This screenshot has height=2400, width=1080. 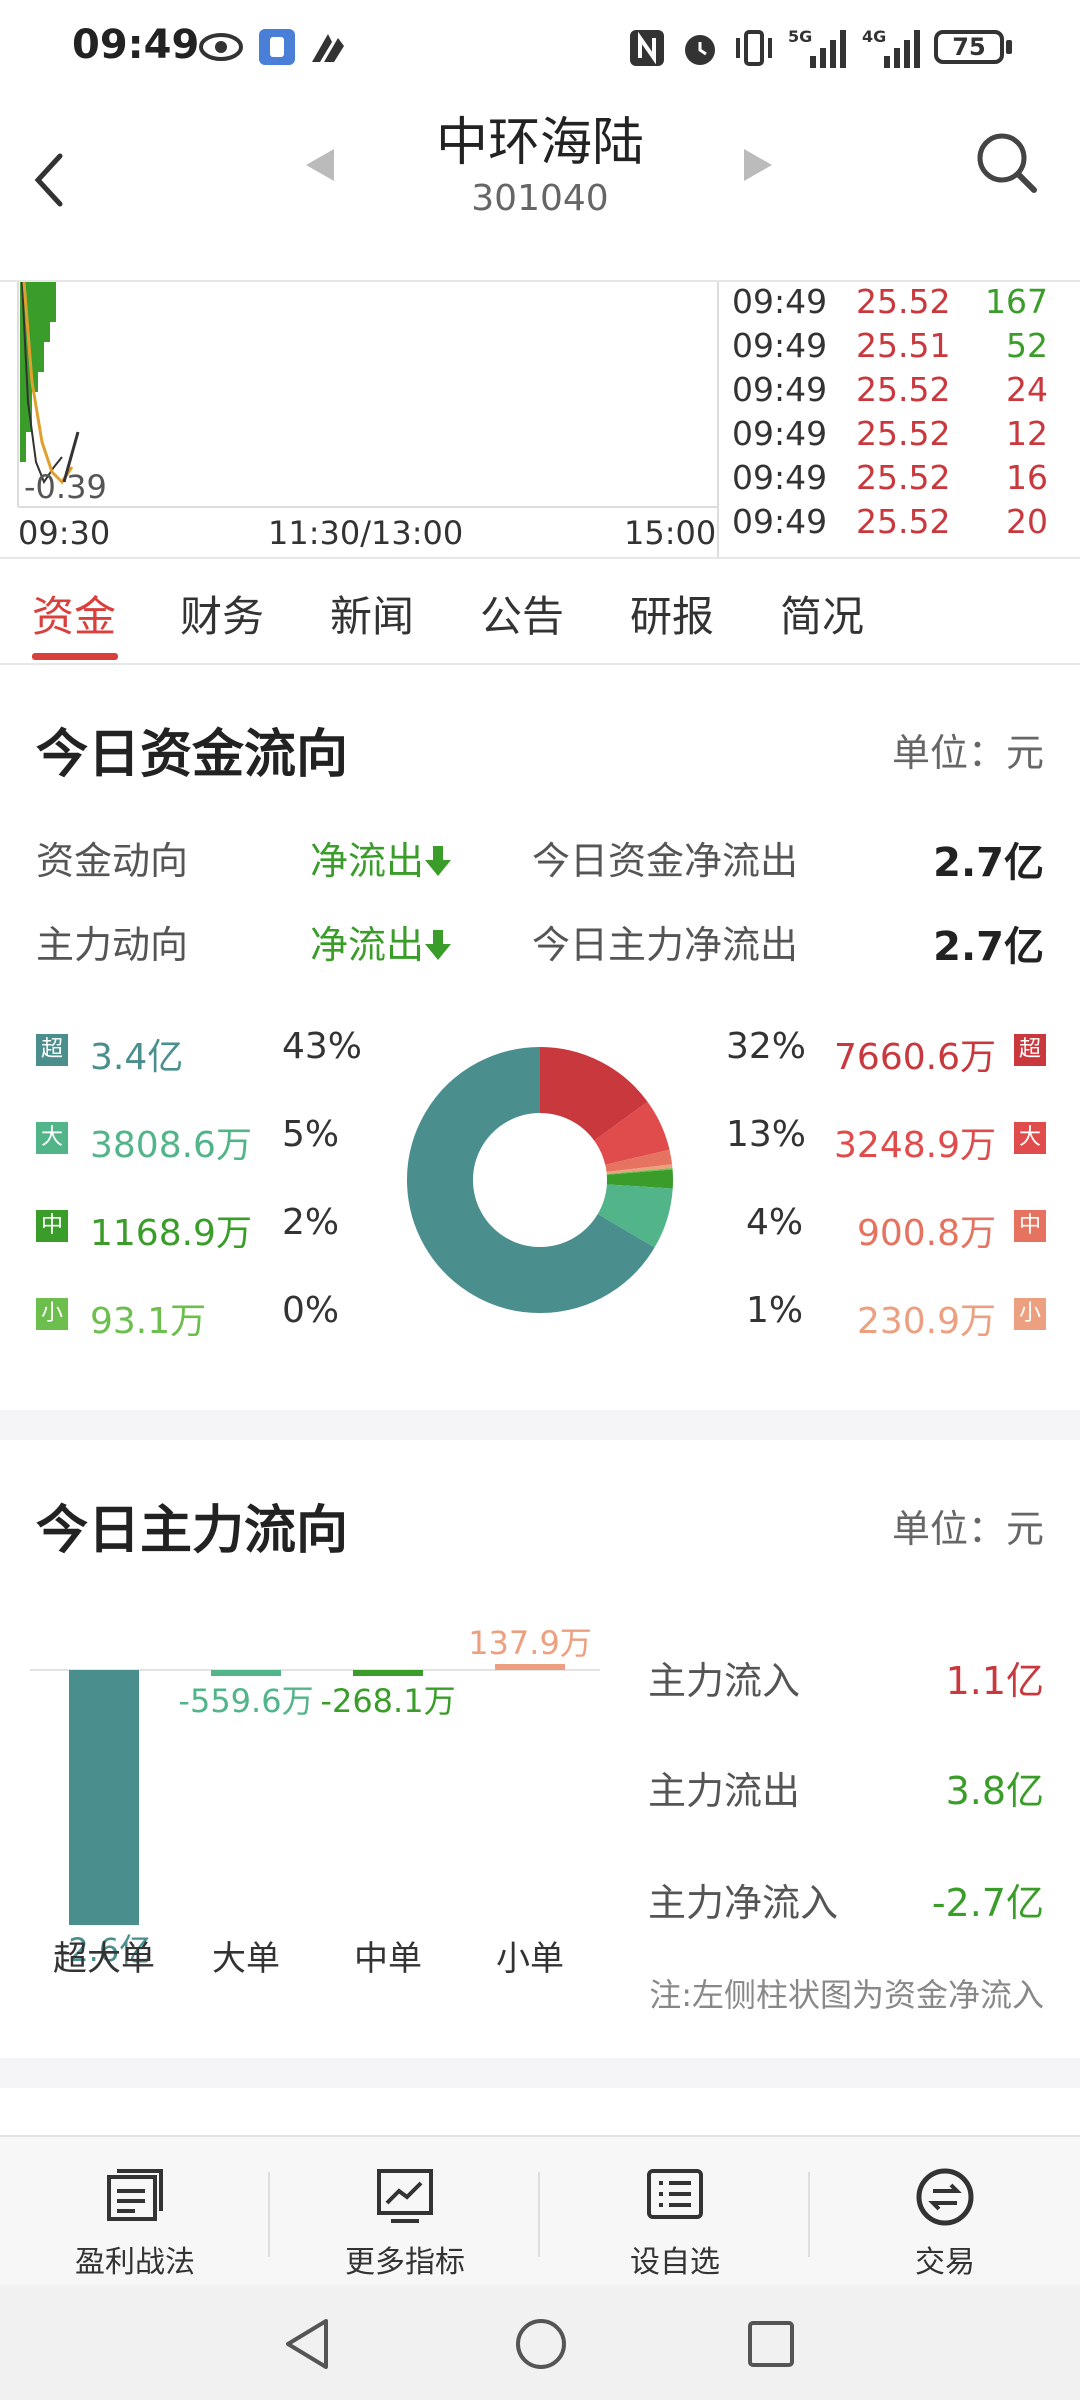 I want to click on main-inflow-label: 主力流入, so click(x=724, y=1681).